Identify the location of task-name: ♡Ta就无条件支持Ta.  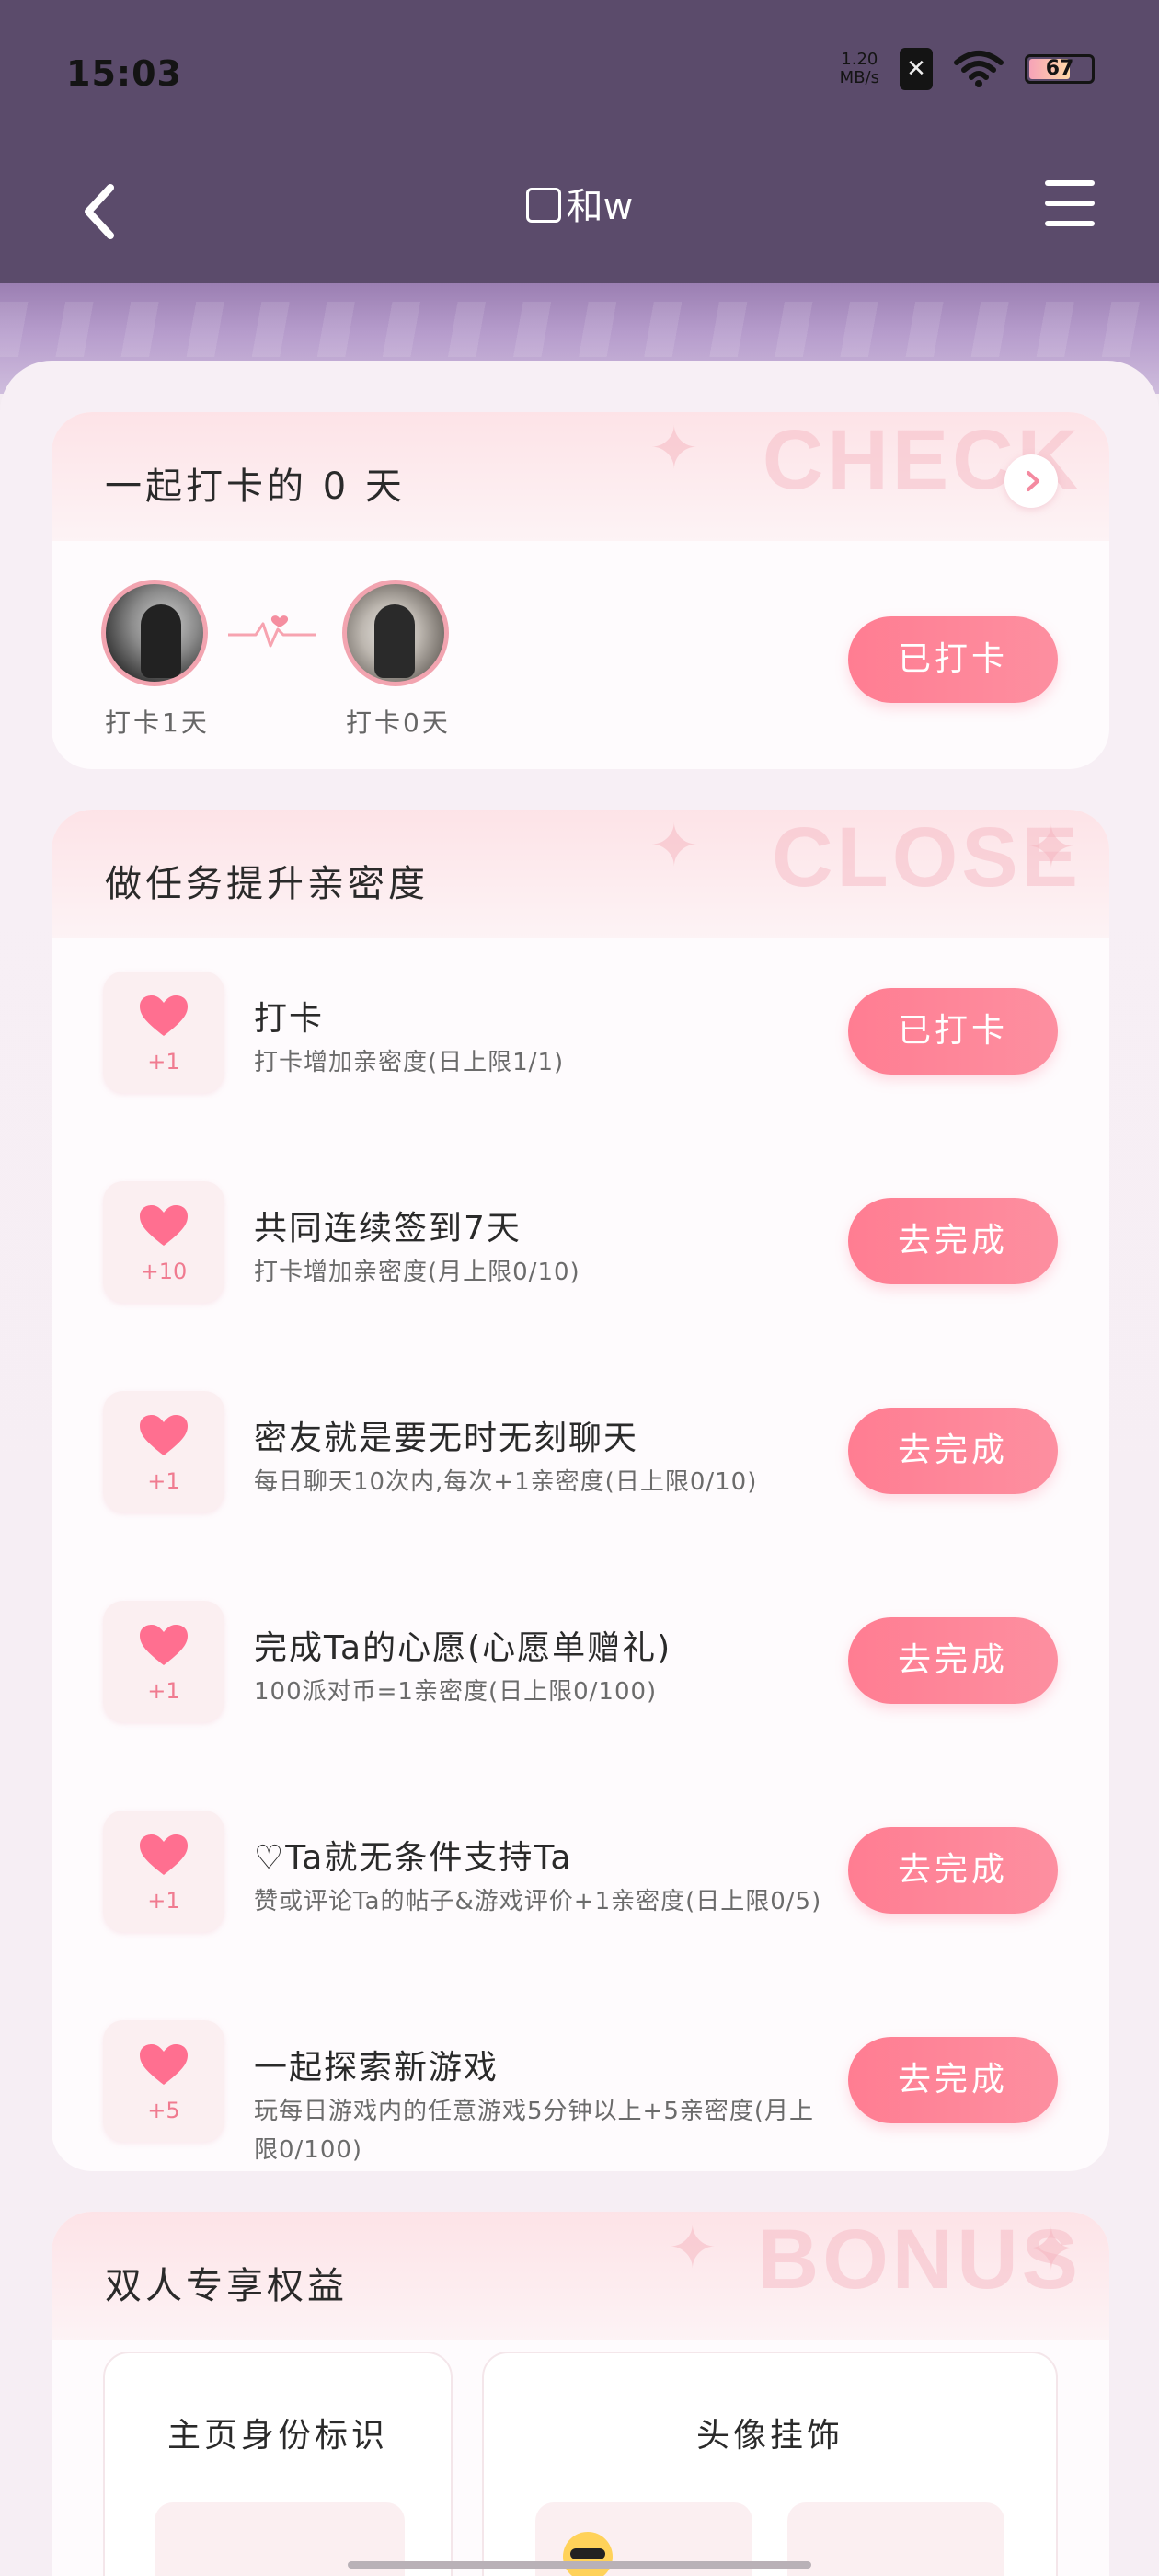
(413, 1858).